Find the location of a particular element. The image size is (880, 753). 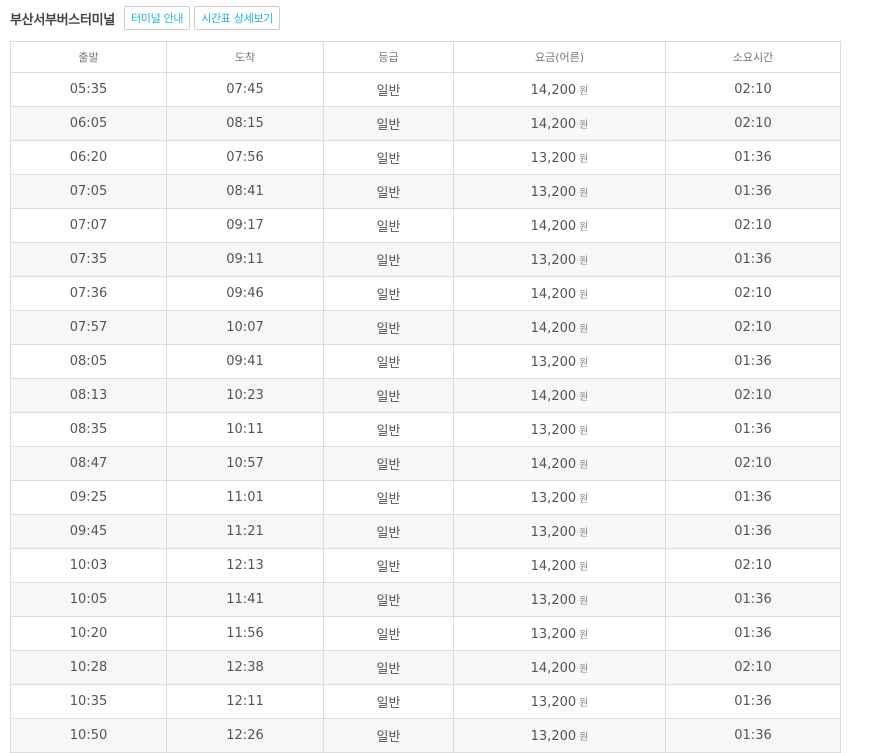

depart-time-cell: 08:13 is located at coordinates (88, 395).